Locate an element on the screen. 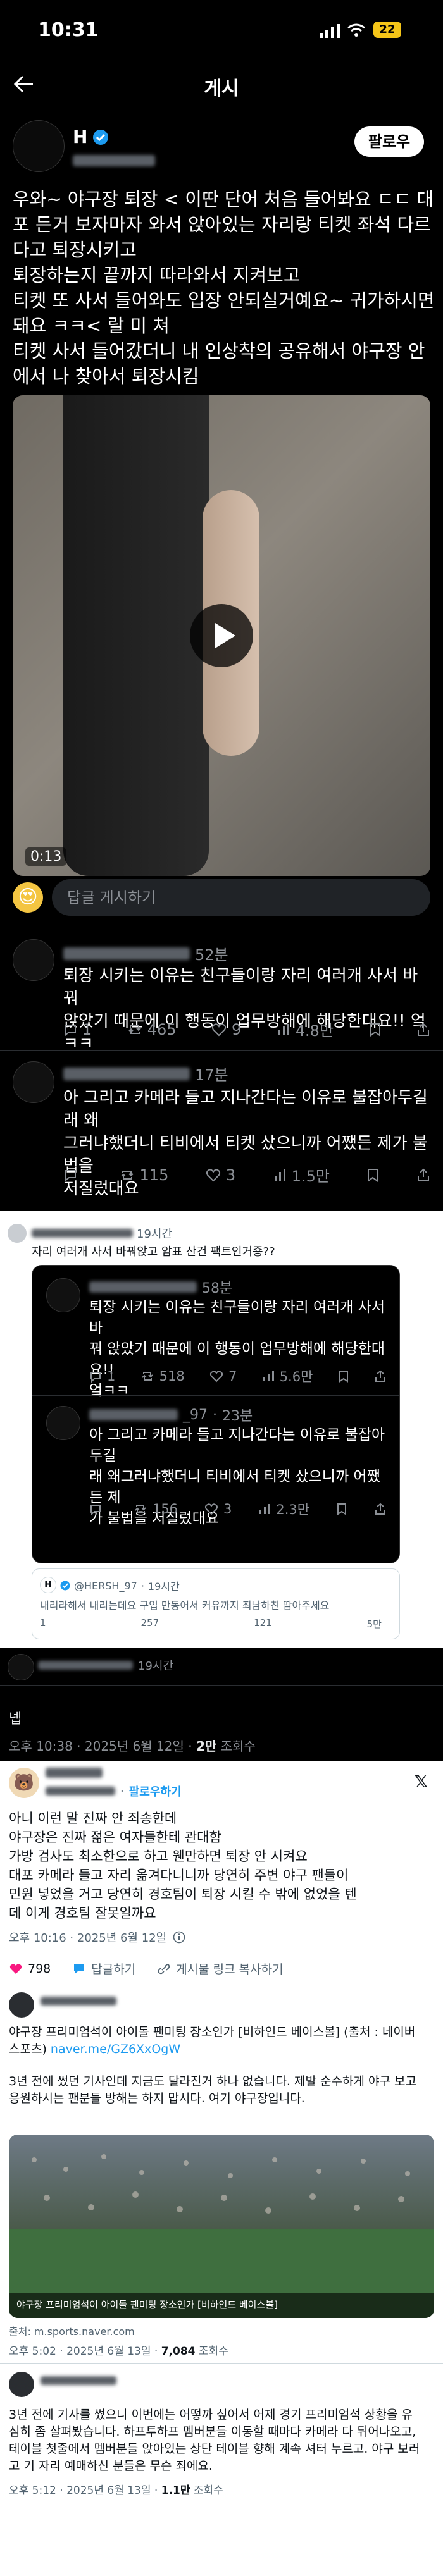 The width and height of the screenshot is (443, 2576). info-icon is located at coordinates (179, 1937).